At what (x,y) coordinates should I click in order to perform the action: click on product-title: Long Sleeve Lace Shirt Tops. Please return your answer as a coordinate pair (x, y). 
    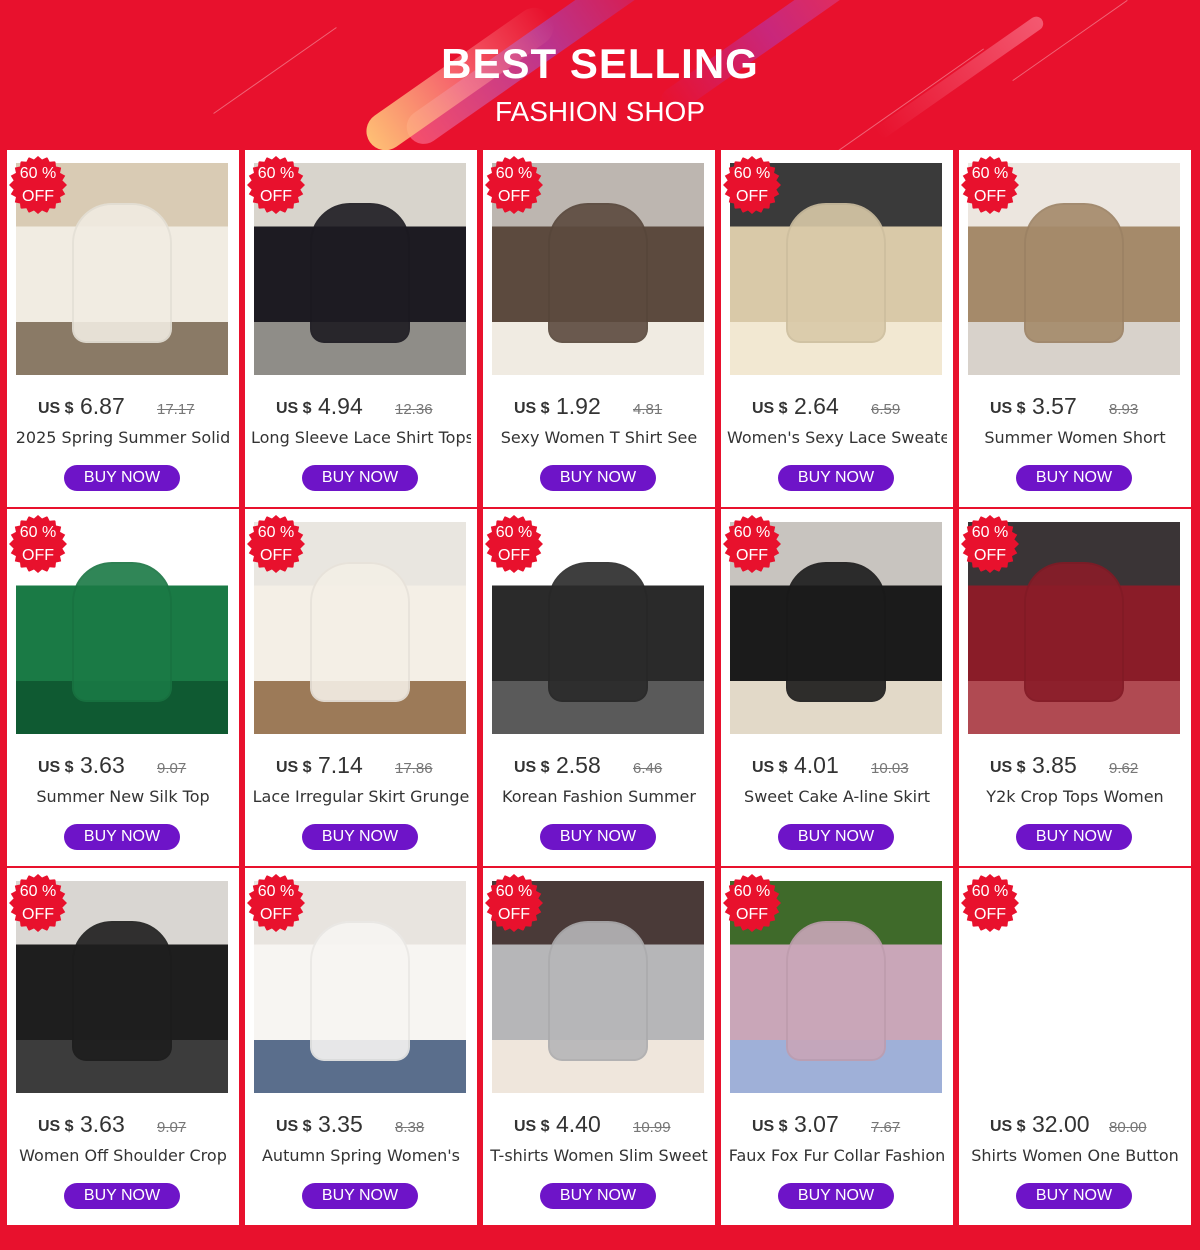
    Looking at the image, I should click on (361, 437).